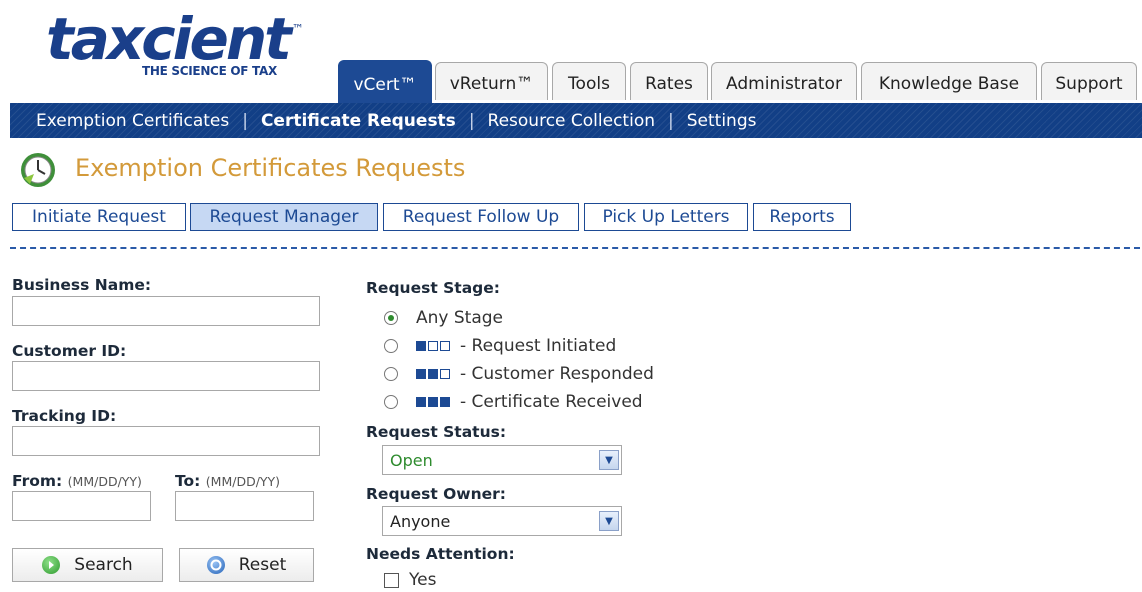 This screenshot has width=1142, height=592. I want to click on tab-support: Support, so click(1089, 81).